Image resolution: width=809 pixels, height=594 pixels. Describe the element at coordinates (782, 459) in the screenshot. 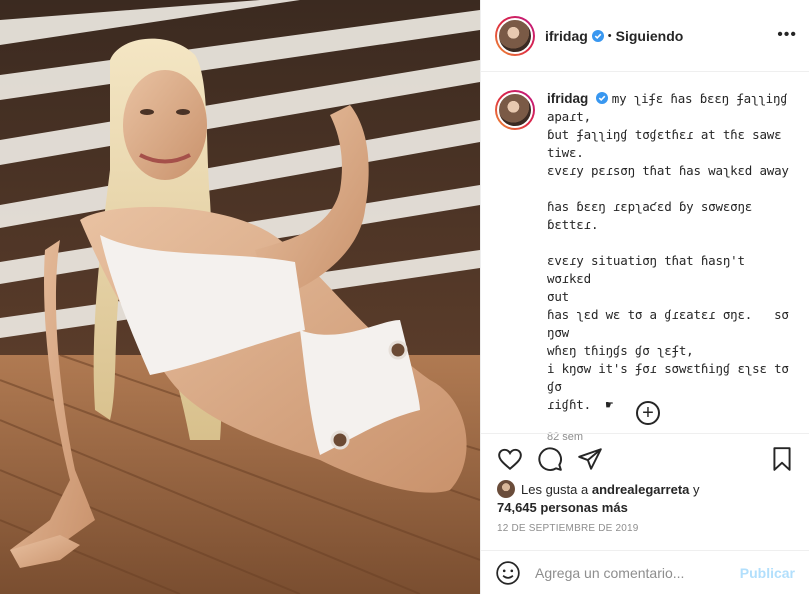

I see `bookmark-icon` at that location.